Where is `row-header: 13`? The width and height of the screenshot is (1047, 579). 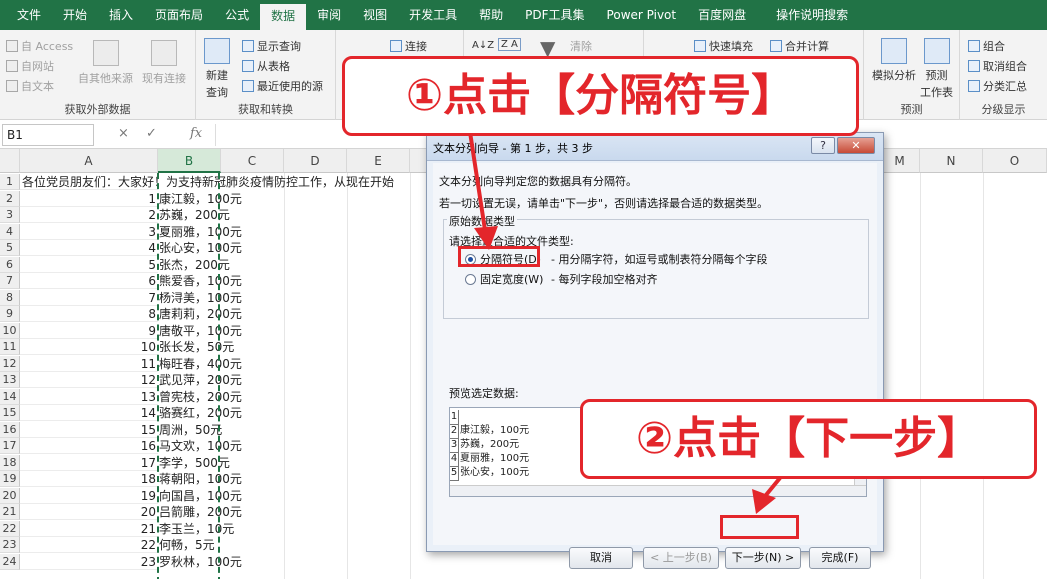 row-header: 13 is located at coordinates (10, 380).